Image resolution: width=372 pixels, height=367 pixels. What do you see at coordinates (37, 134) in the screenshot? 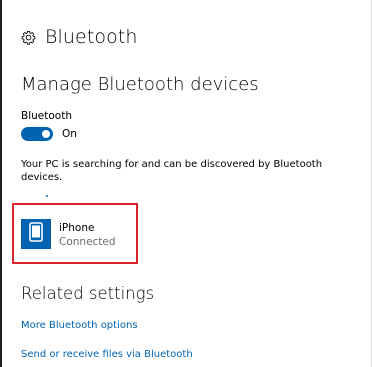
I see `bluetooth-toggle` at bounding box center [37, 134].